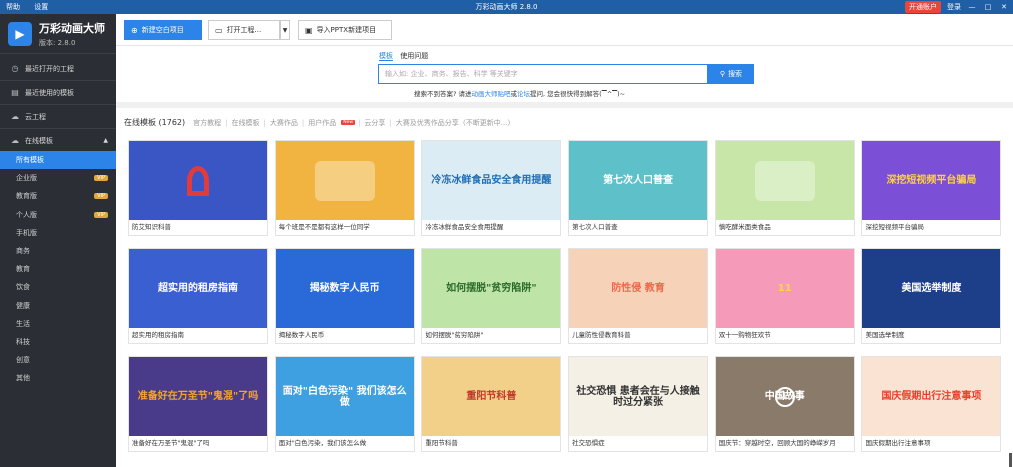 The height and width of the screenshot is (467, 1013). Describe the element at coordinates (491, 288) in the screenshot. I see `thumbnail-text: 如何摆脱"贫穷陷阱"` at that location.